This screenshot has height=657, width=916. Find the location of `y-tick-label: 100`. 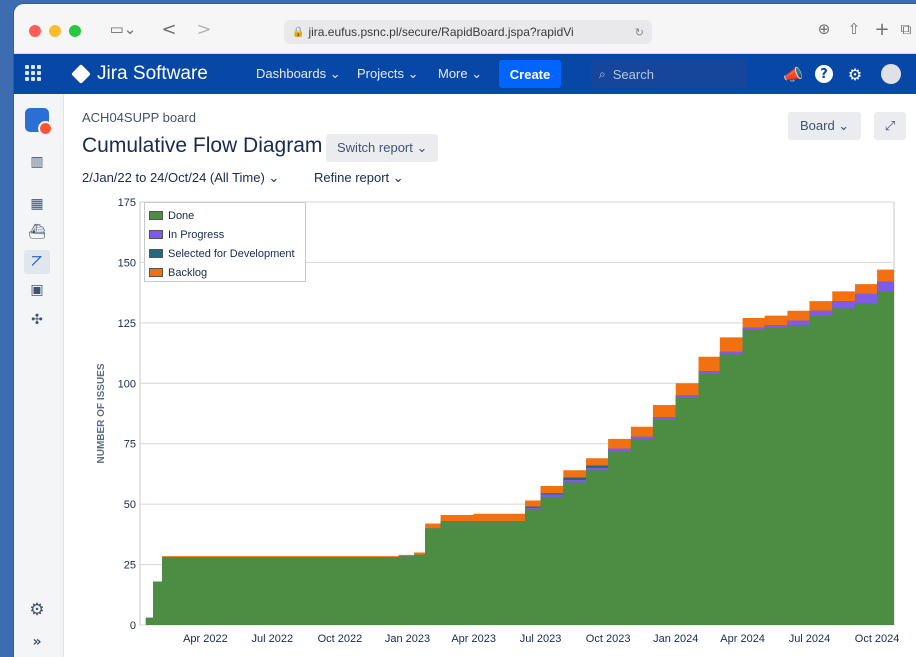

y-tick-label: 100 is located at coordinates (127, 384).